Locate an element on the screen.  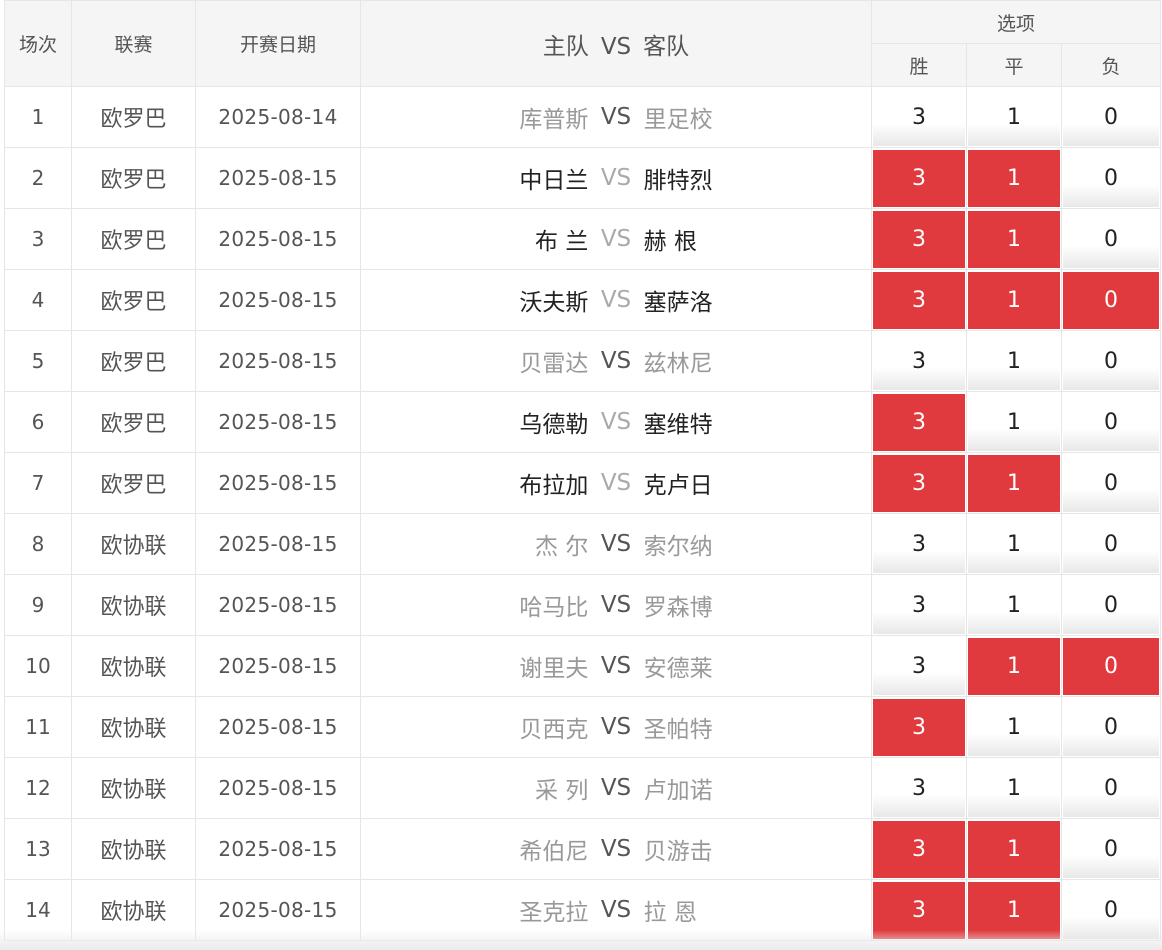
table-row: 9 欧协联 2025-08-15 哈马比 VS 罗森博 3 1 0 is located at coordinates (583, 605).